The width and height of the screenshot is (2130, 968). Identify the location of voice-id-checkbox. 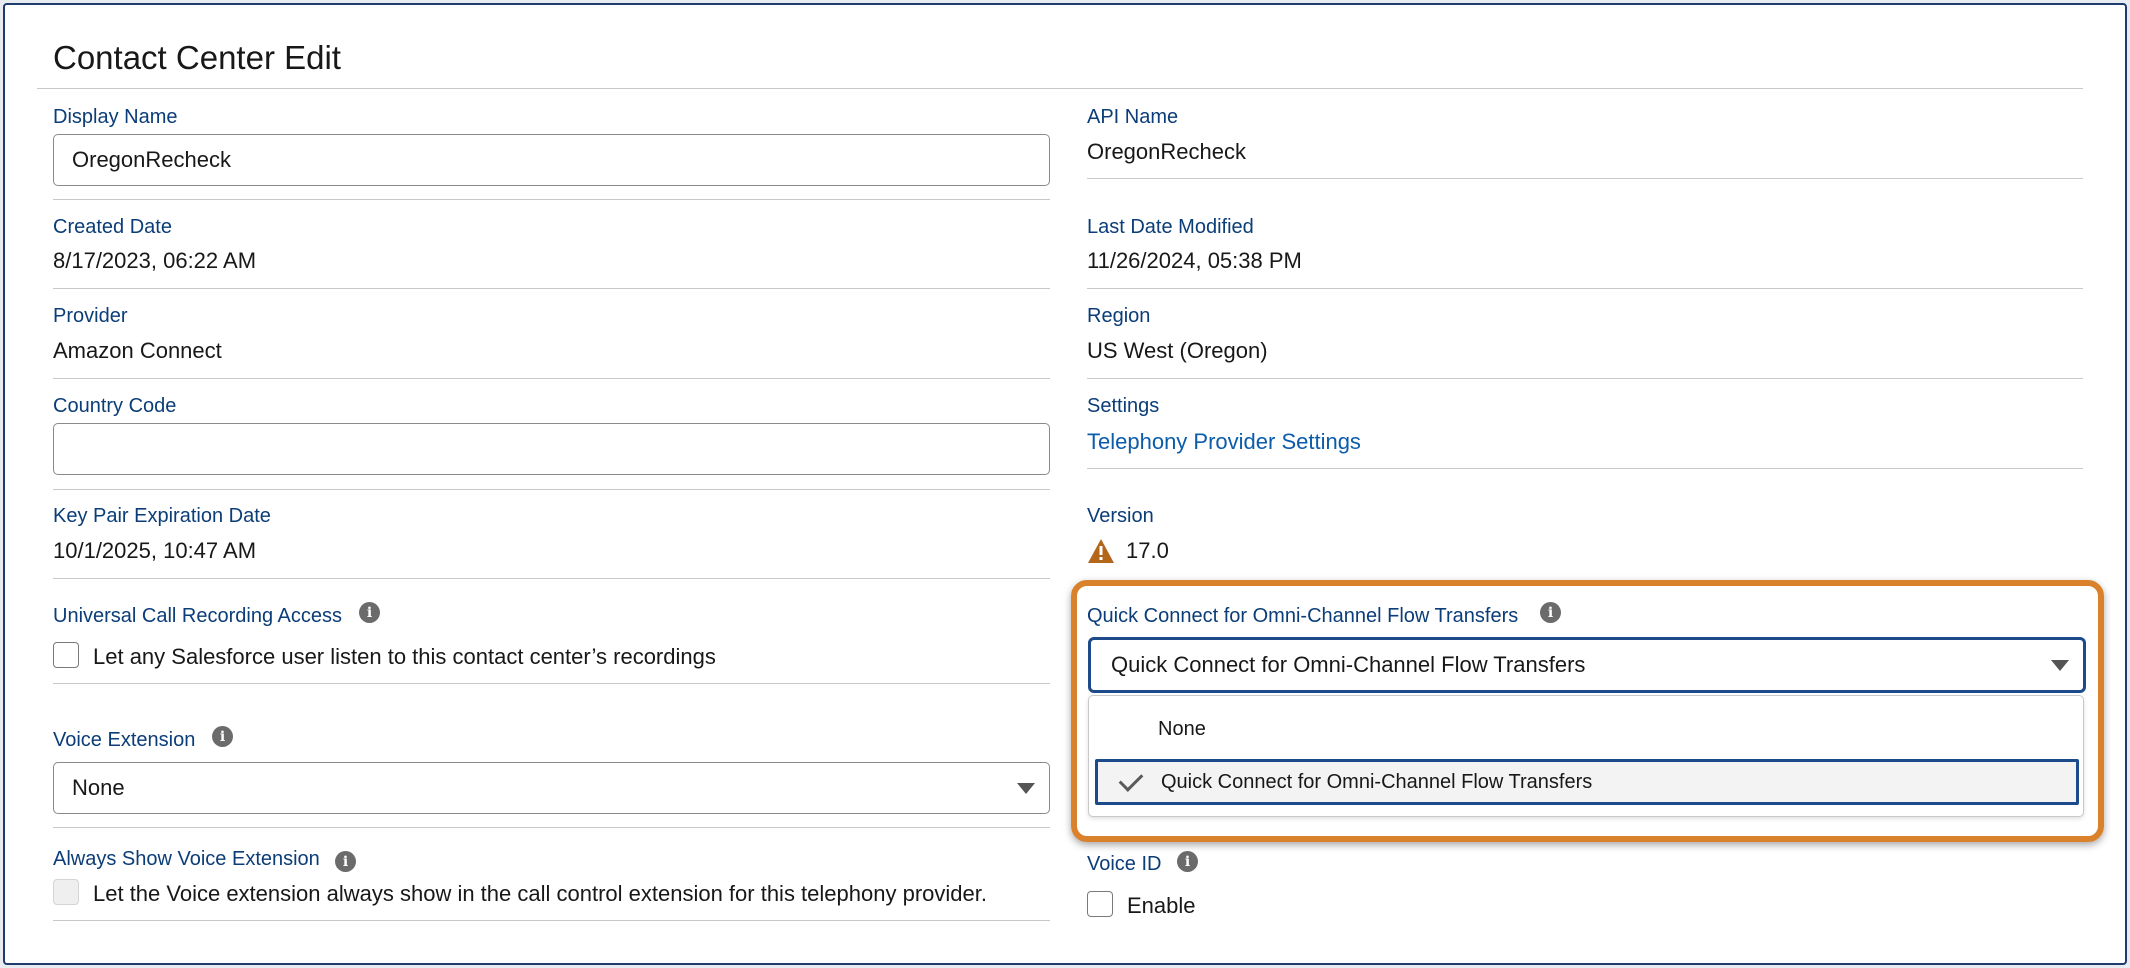
(1100, 904).